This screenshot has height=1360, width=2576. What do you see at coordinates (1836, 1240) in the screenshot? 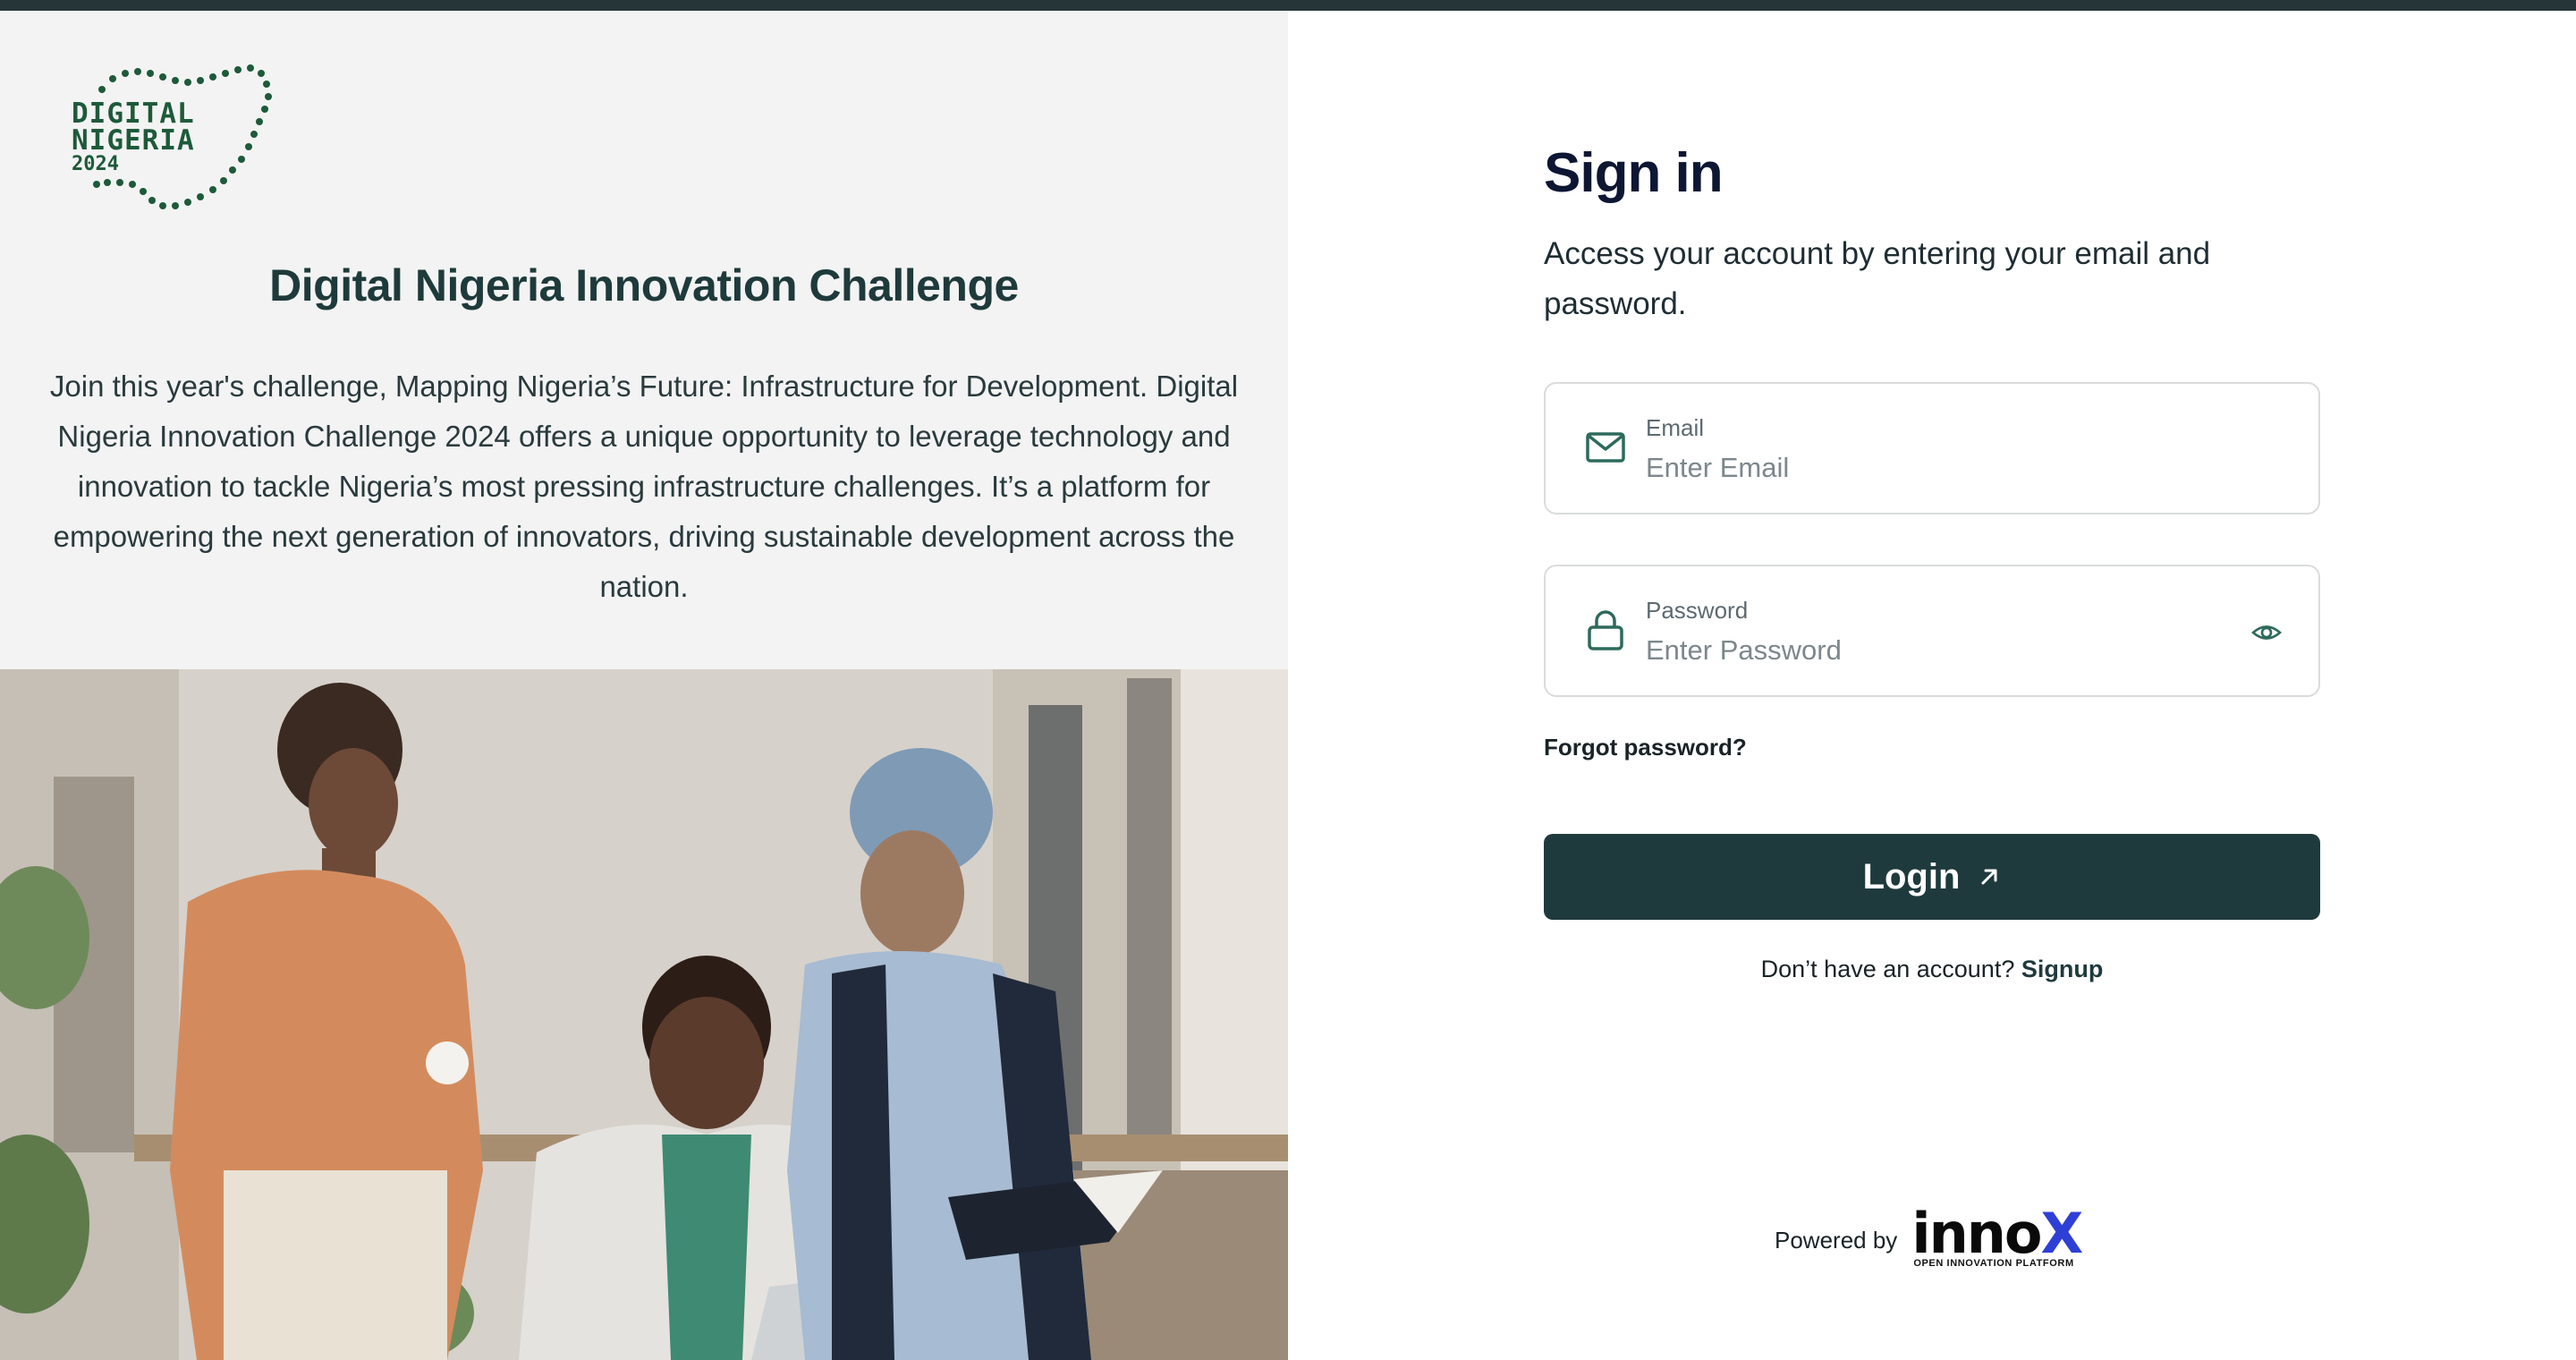
I see `powered-by-text: Powered by` at bounding box center [1836, 1240].